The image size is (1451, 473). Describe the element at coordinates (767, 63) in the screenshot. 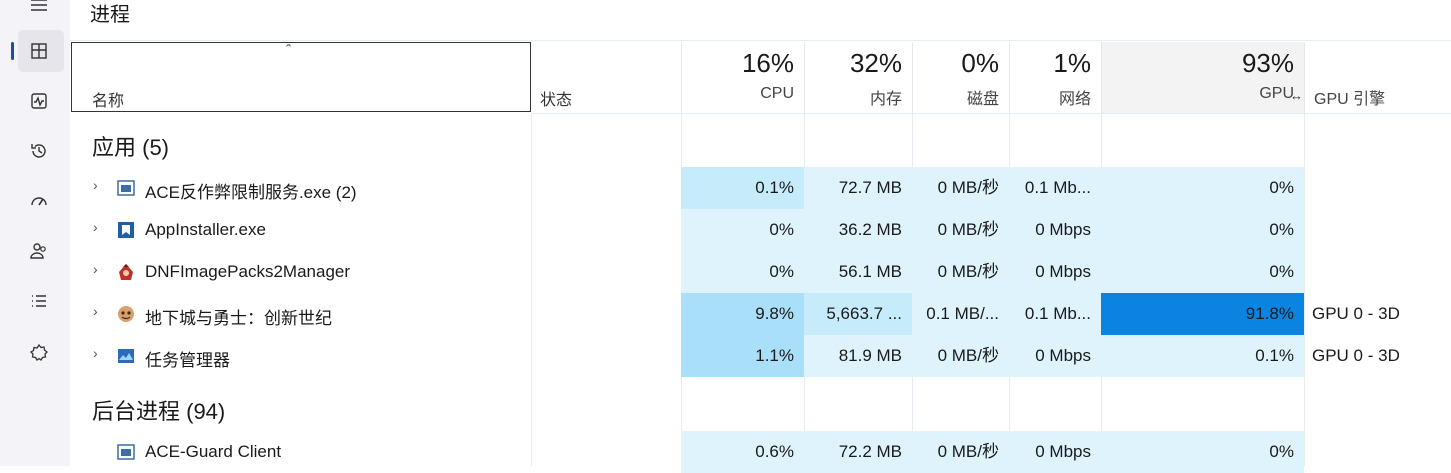

I see `cpu-total-percent: 16%` at that location.